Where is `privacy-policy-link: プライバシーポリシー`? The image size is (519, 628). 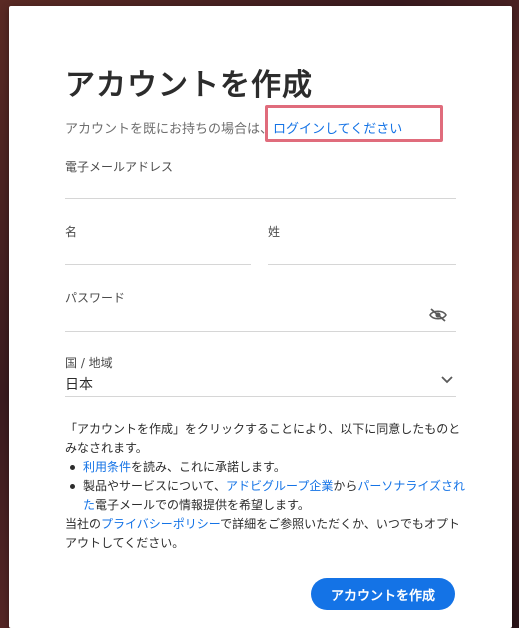 privacy-policy-link: プライバシーポリシー is located at coordinates (160, 524).